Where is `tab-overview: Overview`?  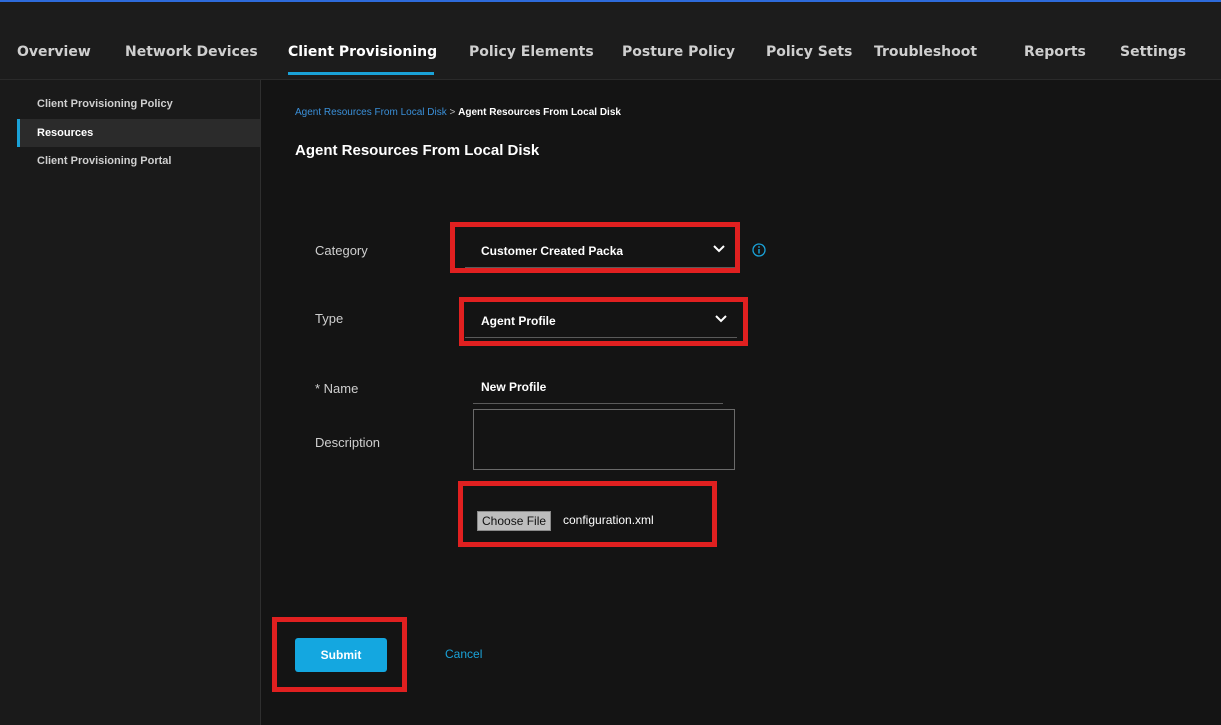
tab-overview: Overview is located at coordinates (54, 45).